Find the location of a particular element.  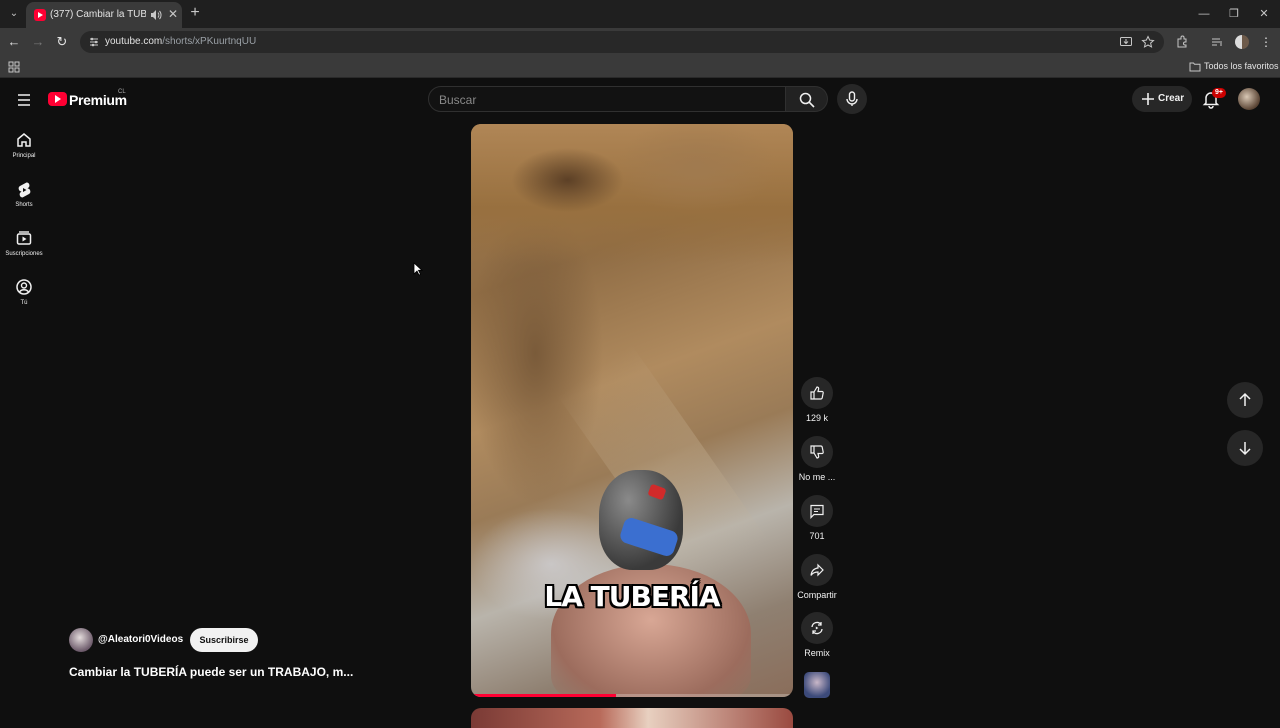

thumbs-up-icon is located at coordinates (817, 393).